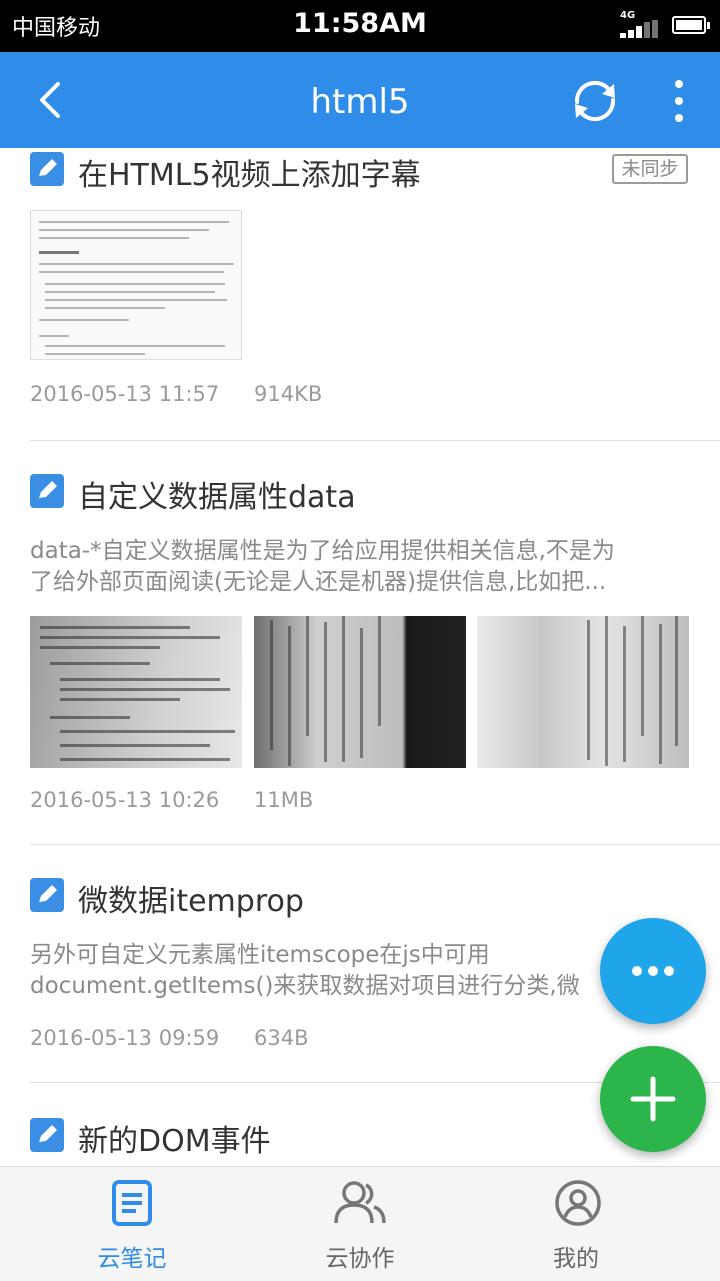 The height and width of the screenshot is (1281, 720). I want to click on note-title: 自定义数据属性data, so click(217, 497).